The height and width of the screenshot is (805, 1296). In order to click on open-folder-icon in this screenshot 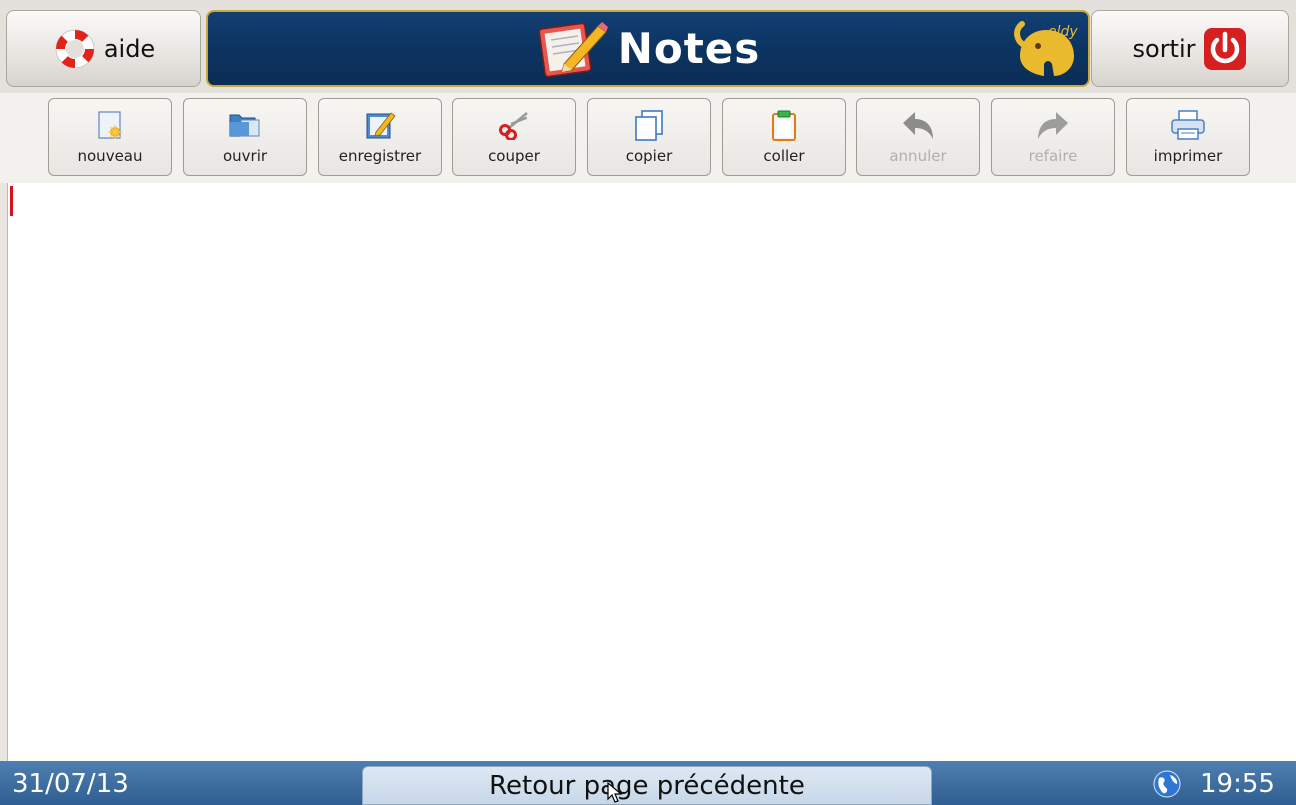, I will do `click(244, 125)`.